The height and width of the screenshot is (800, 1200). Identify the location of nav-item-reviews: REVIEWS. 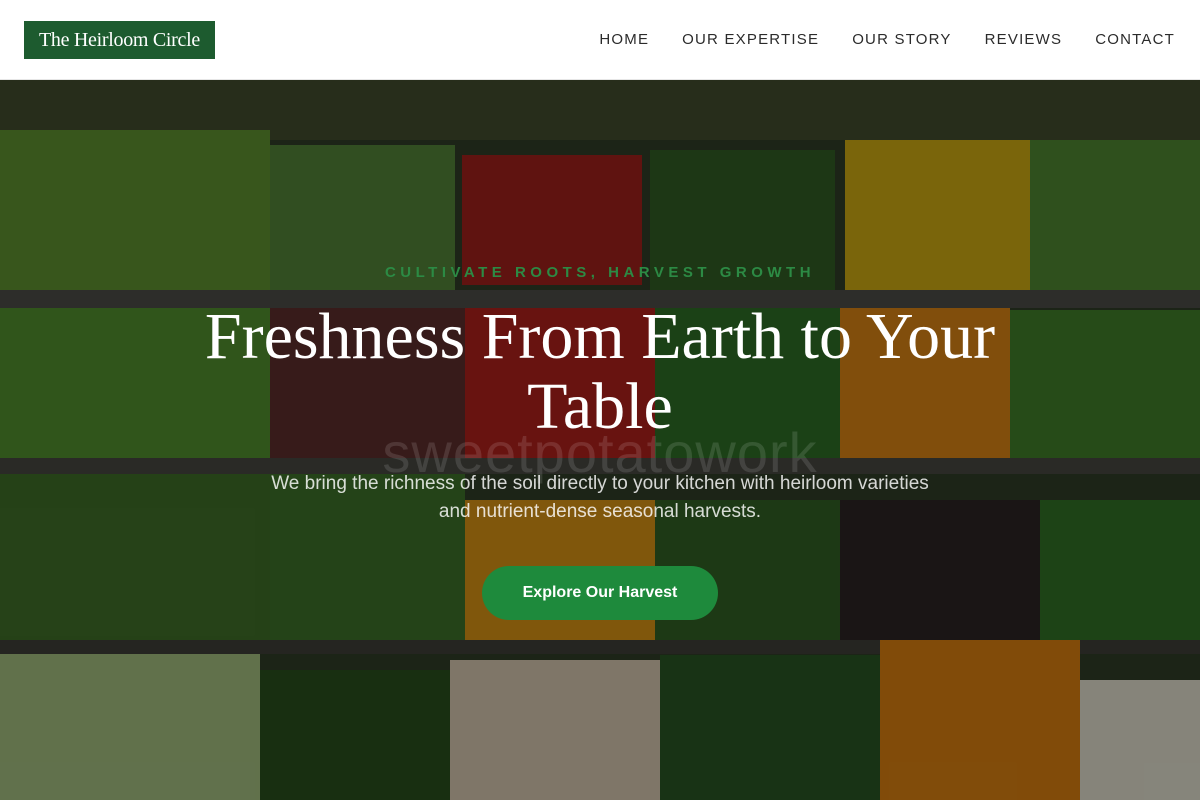
(1024, 39).